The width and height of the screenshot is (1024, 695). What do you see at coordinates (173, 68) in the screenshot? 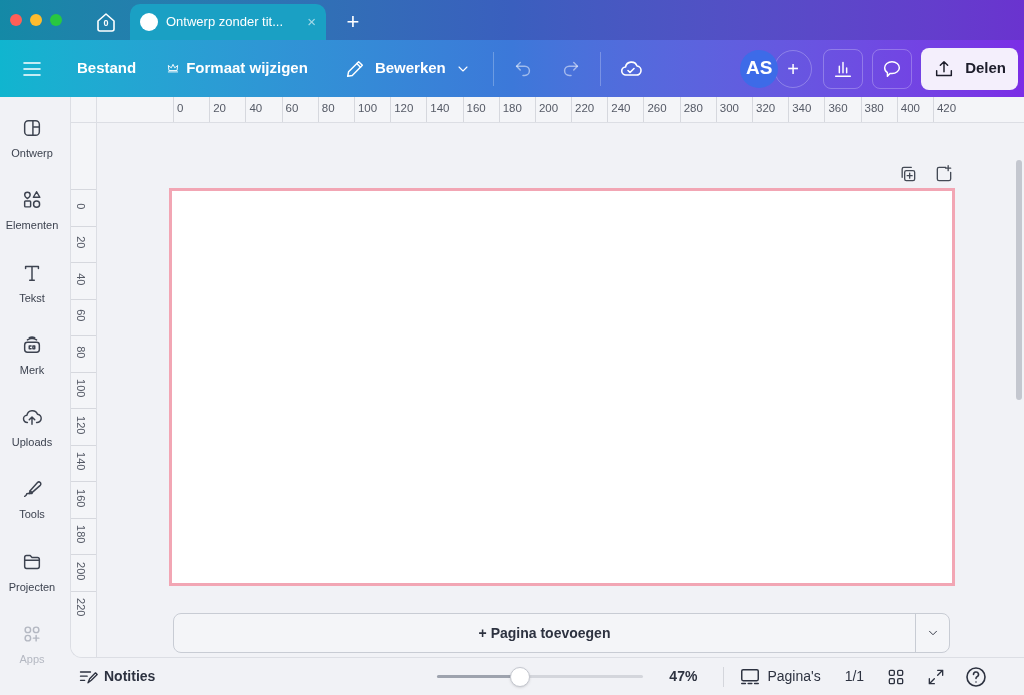
I see `crown-icon` at bounding box center [173, 68].